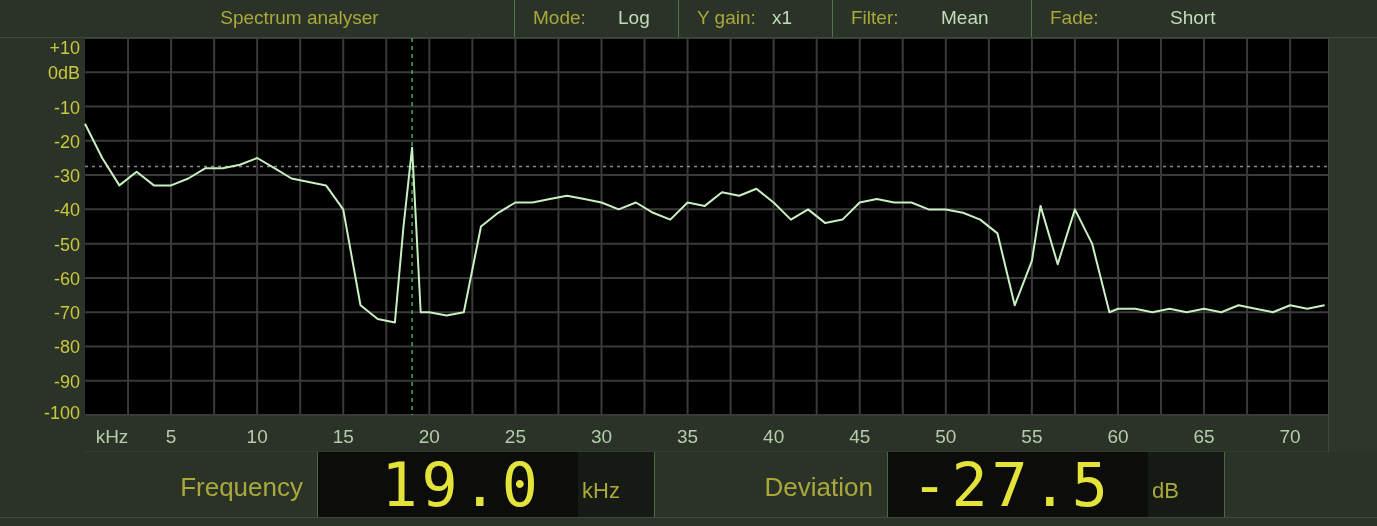  I want to click on x-tick-label: 70, so click(1290, 436).